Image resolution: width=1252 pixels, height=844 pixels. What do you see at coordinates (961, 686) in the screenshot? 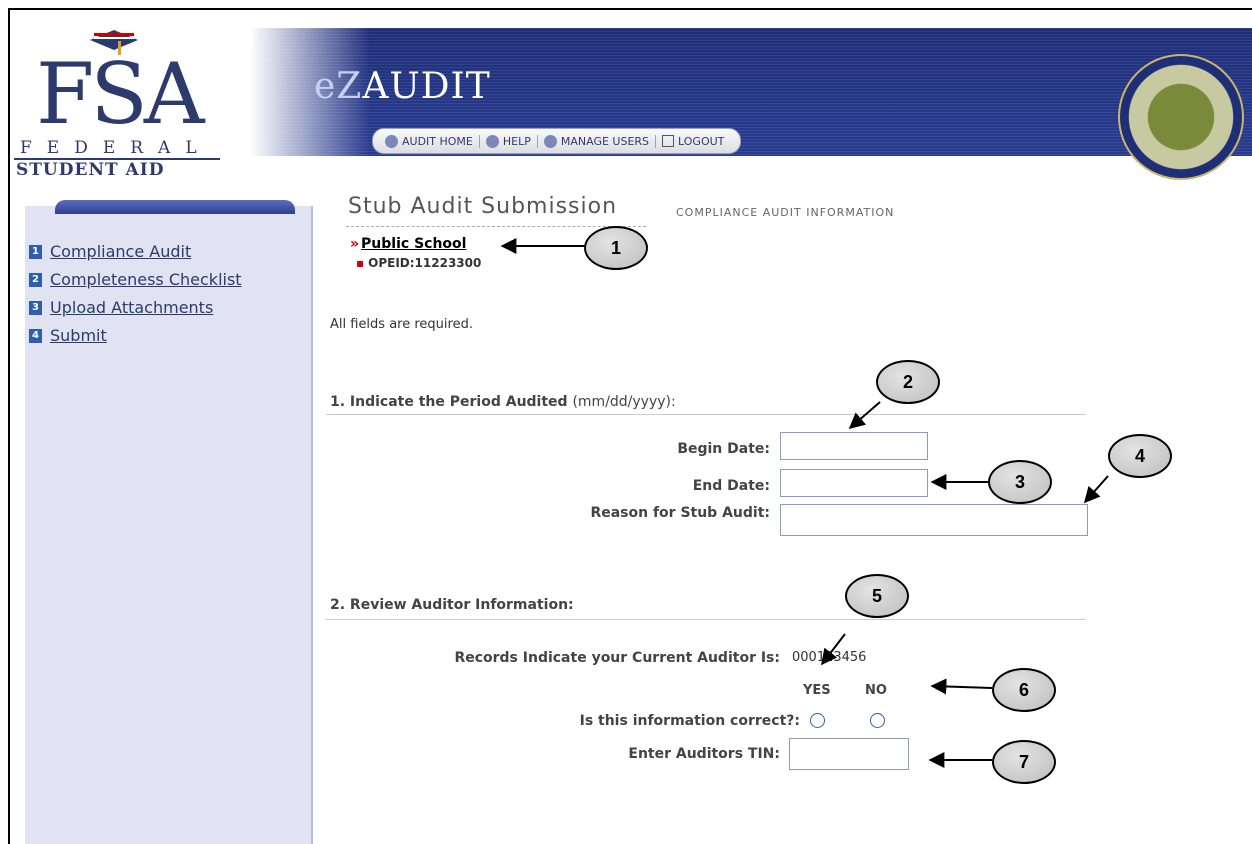
I see `callout-6-arrow` at bounding box center [961, 686].